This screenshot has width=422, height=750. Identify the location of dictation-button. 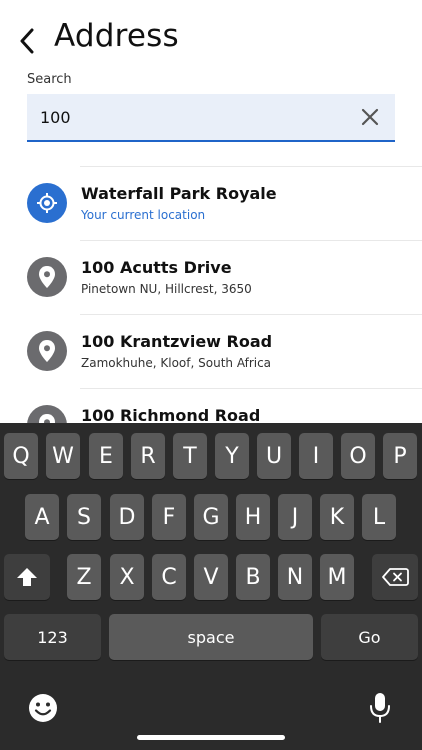
(380, 708).